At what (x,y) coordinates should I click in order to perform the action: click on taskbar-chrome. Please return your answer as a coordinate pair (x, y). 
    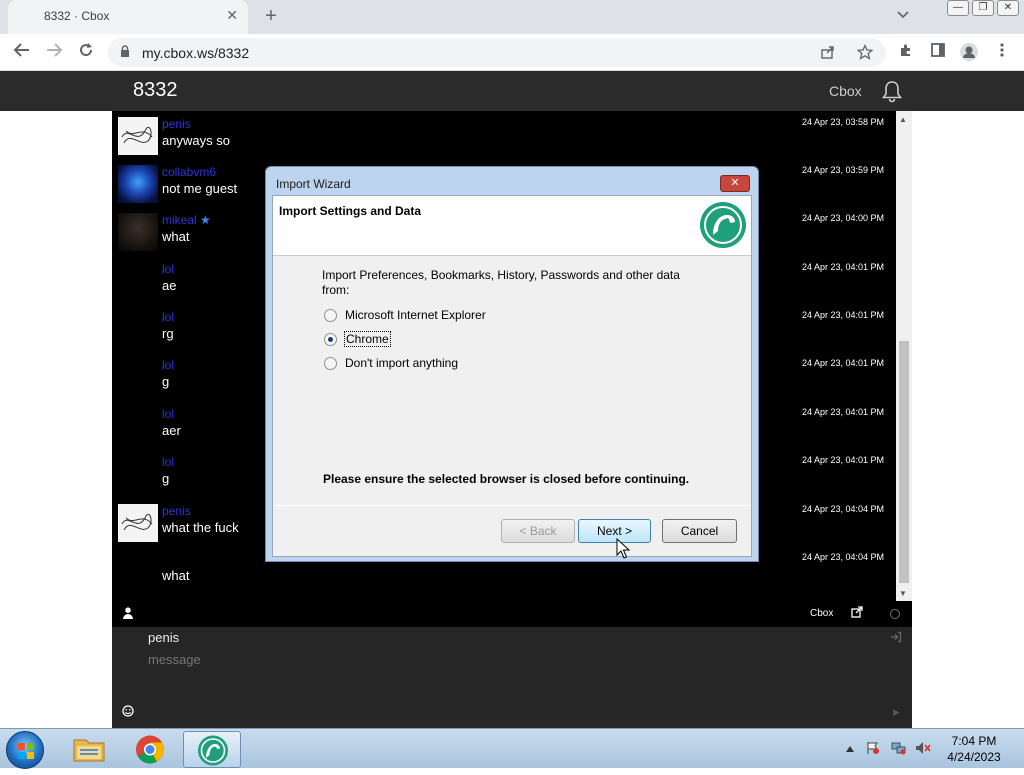
    Looking at the image, I should click on (150, 749).